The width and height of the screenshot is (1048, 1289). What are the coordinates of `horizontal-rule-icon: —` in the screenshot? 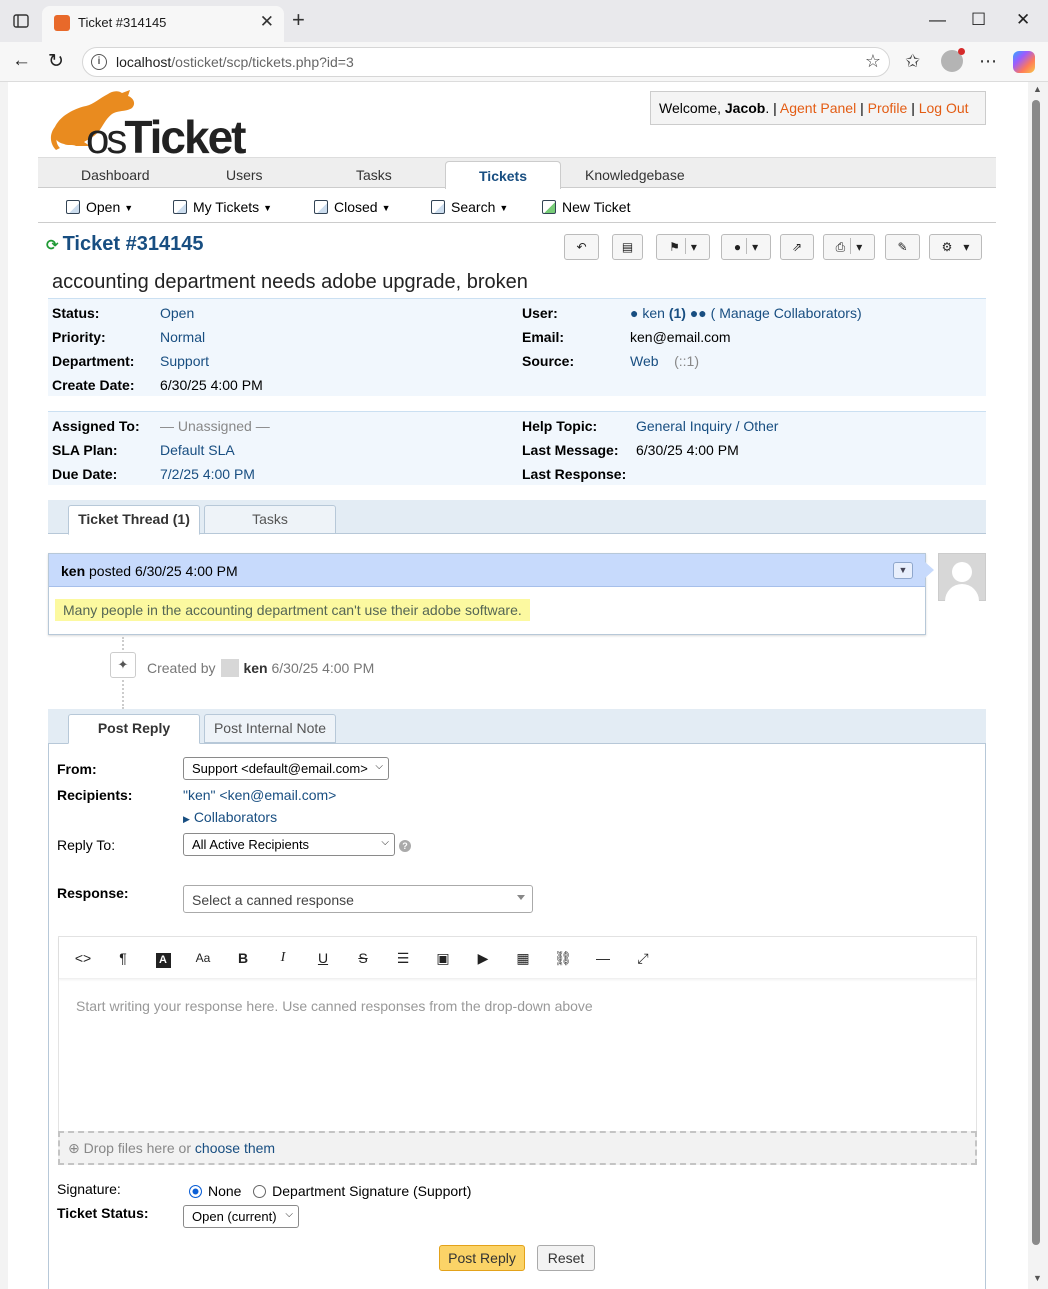 It's located at (603, 958).